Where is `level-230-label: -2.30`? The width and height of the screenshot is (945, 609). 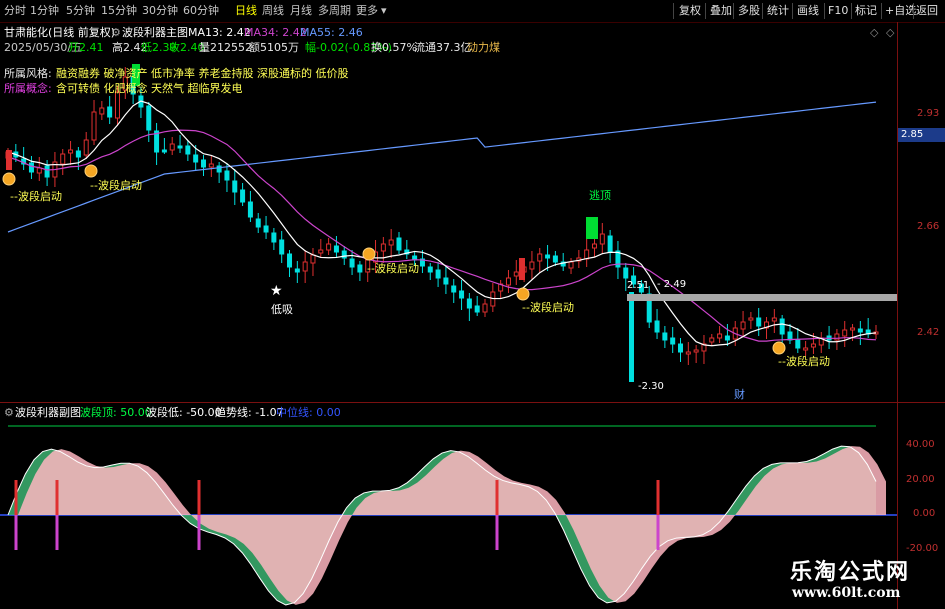
level-230-label: -2.30 is located at coordinates (651, 386).